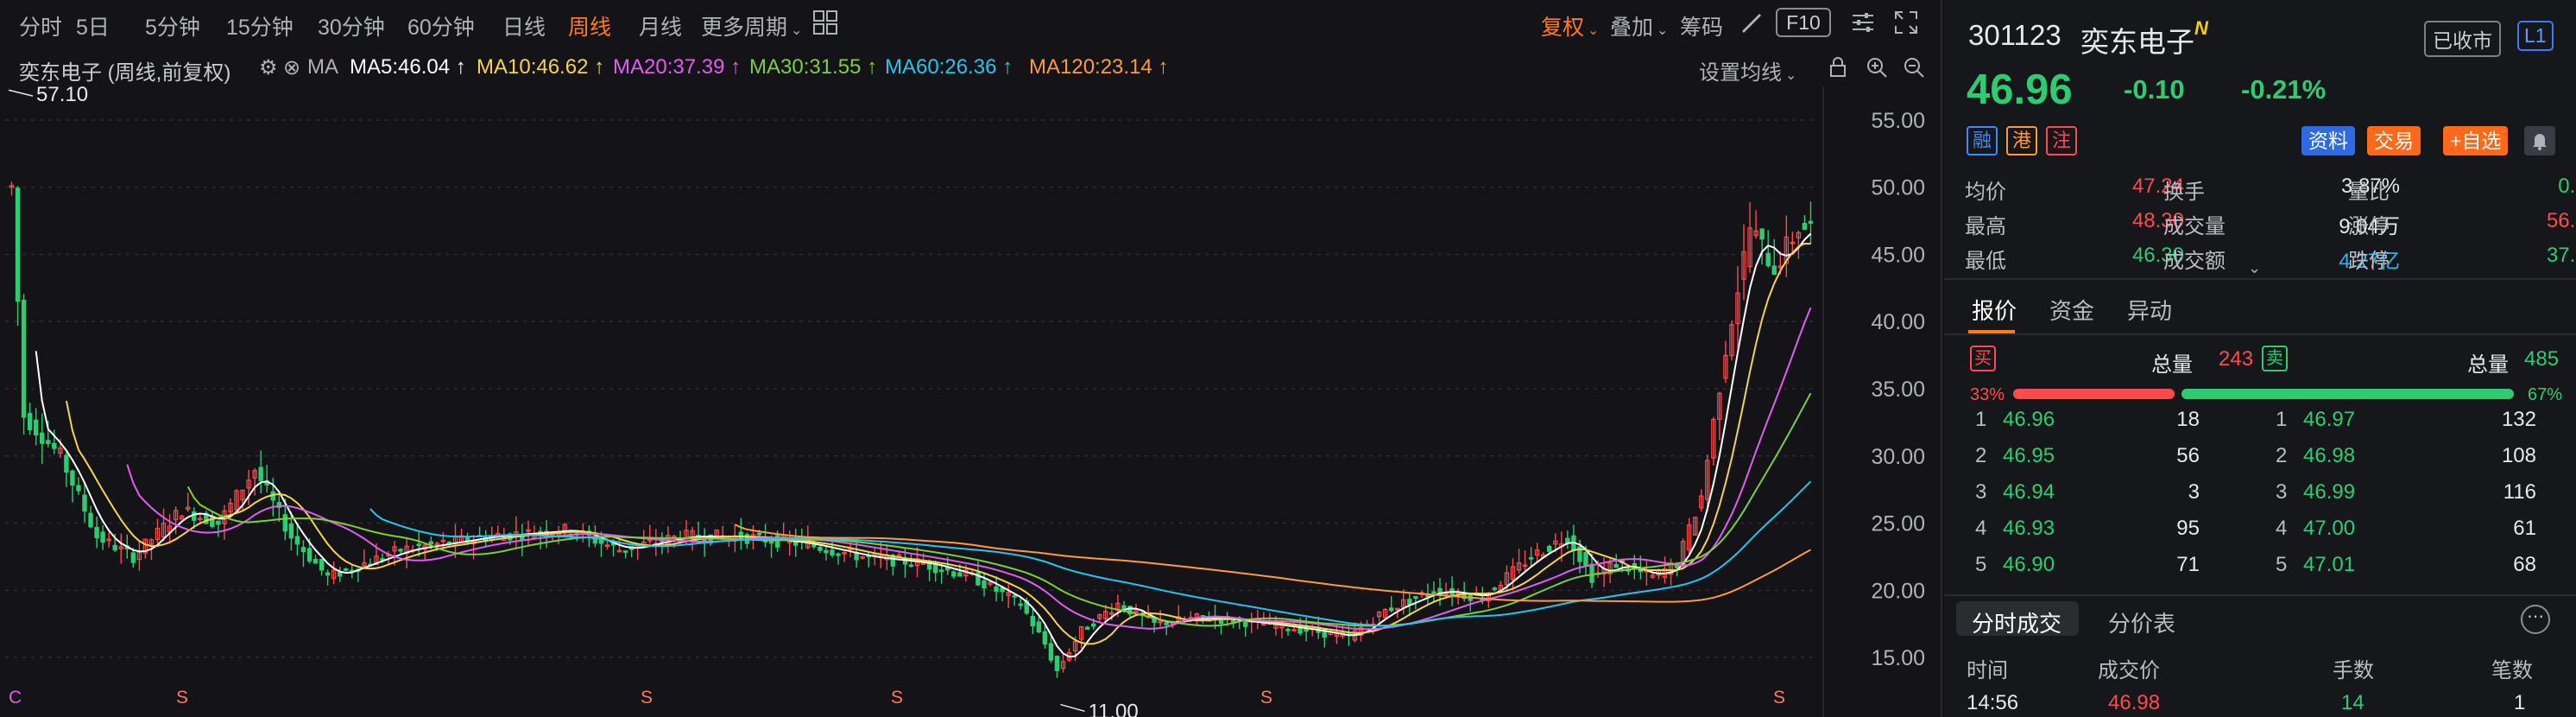  I want to click on period-60min: 60分钟, so click(441, 26).